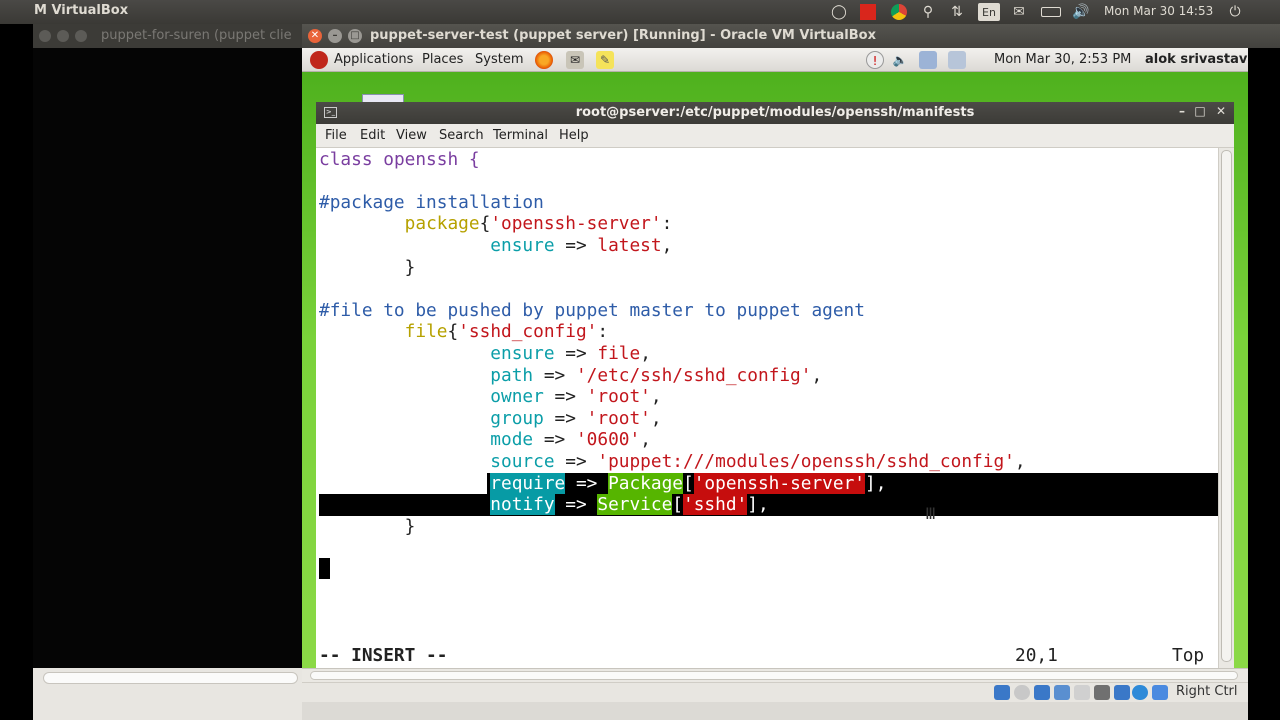 Image resolution: width=1280 pixels, height=720 pixels. I want to click on menu-view: View, so click(411, 135).